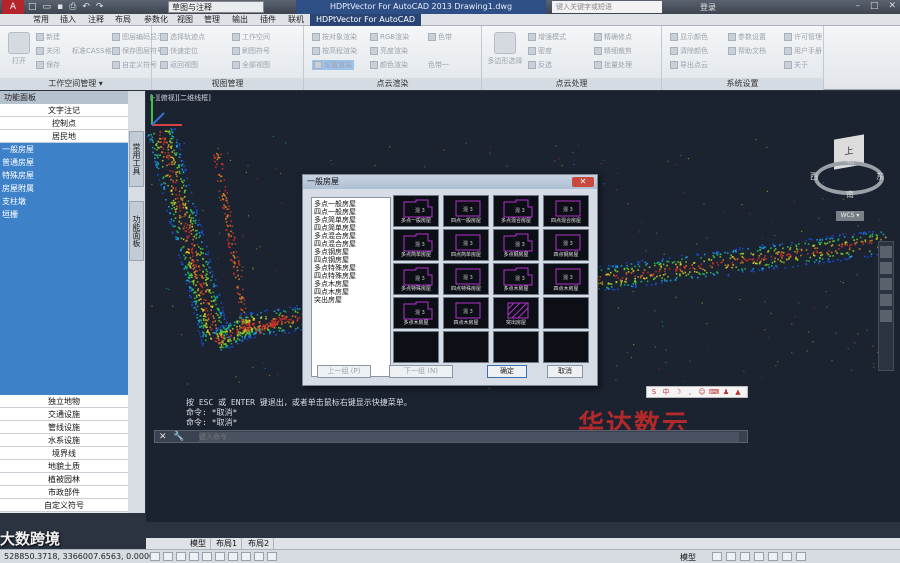 The height and width of the screenshot is (563, 900). What do you see at coordinates (849, 171) in the screenshot?
I see `viewcube: 上 北 东 南 西` at bounding box center [849, 171].